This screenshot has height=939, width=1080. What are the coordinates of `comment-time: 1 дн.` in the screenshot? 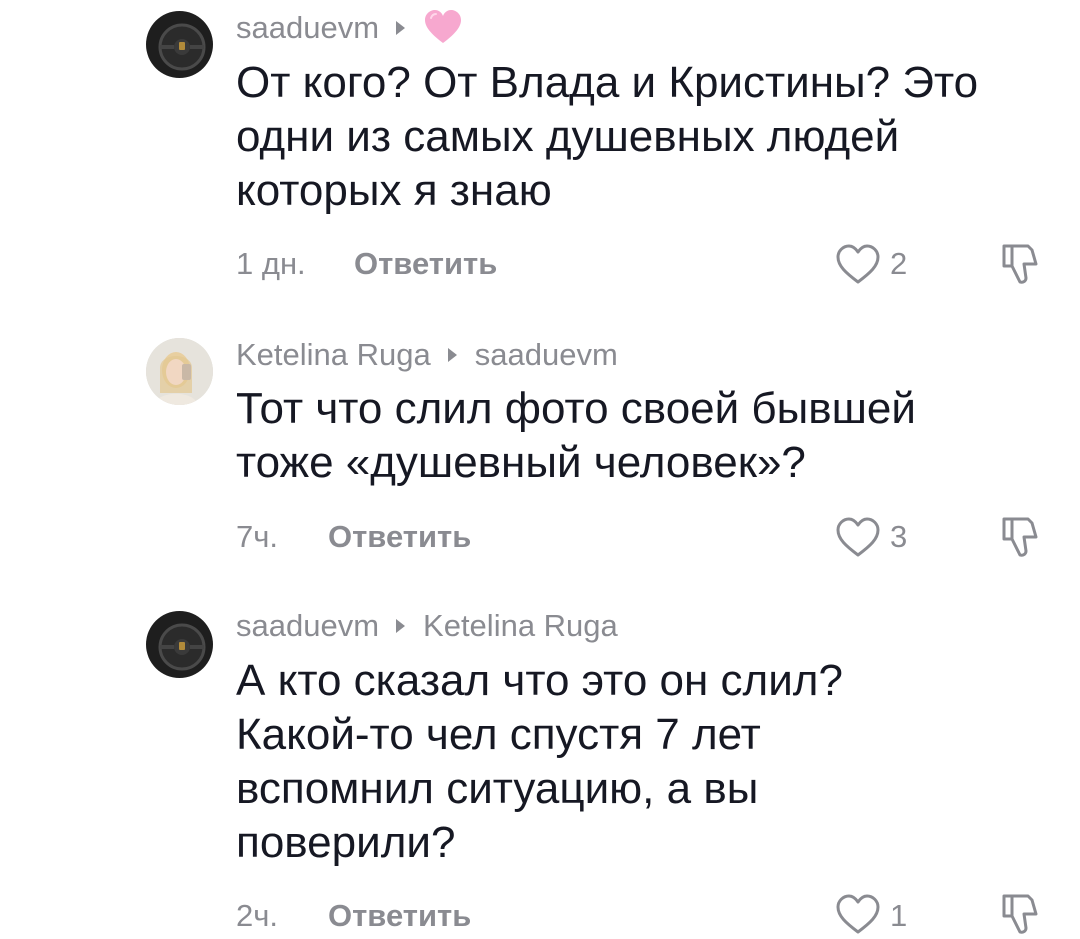 It's located at (271, 263).